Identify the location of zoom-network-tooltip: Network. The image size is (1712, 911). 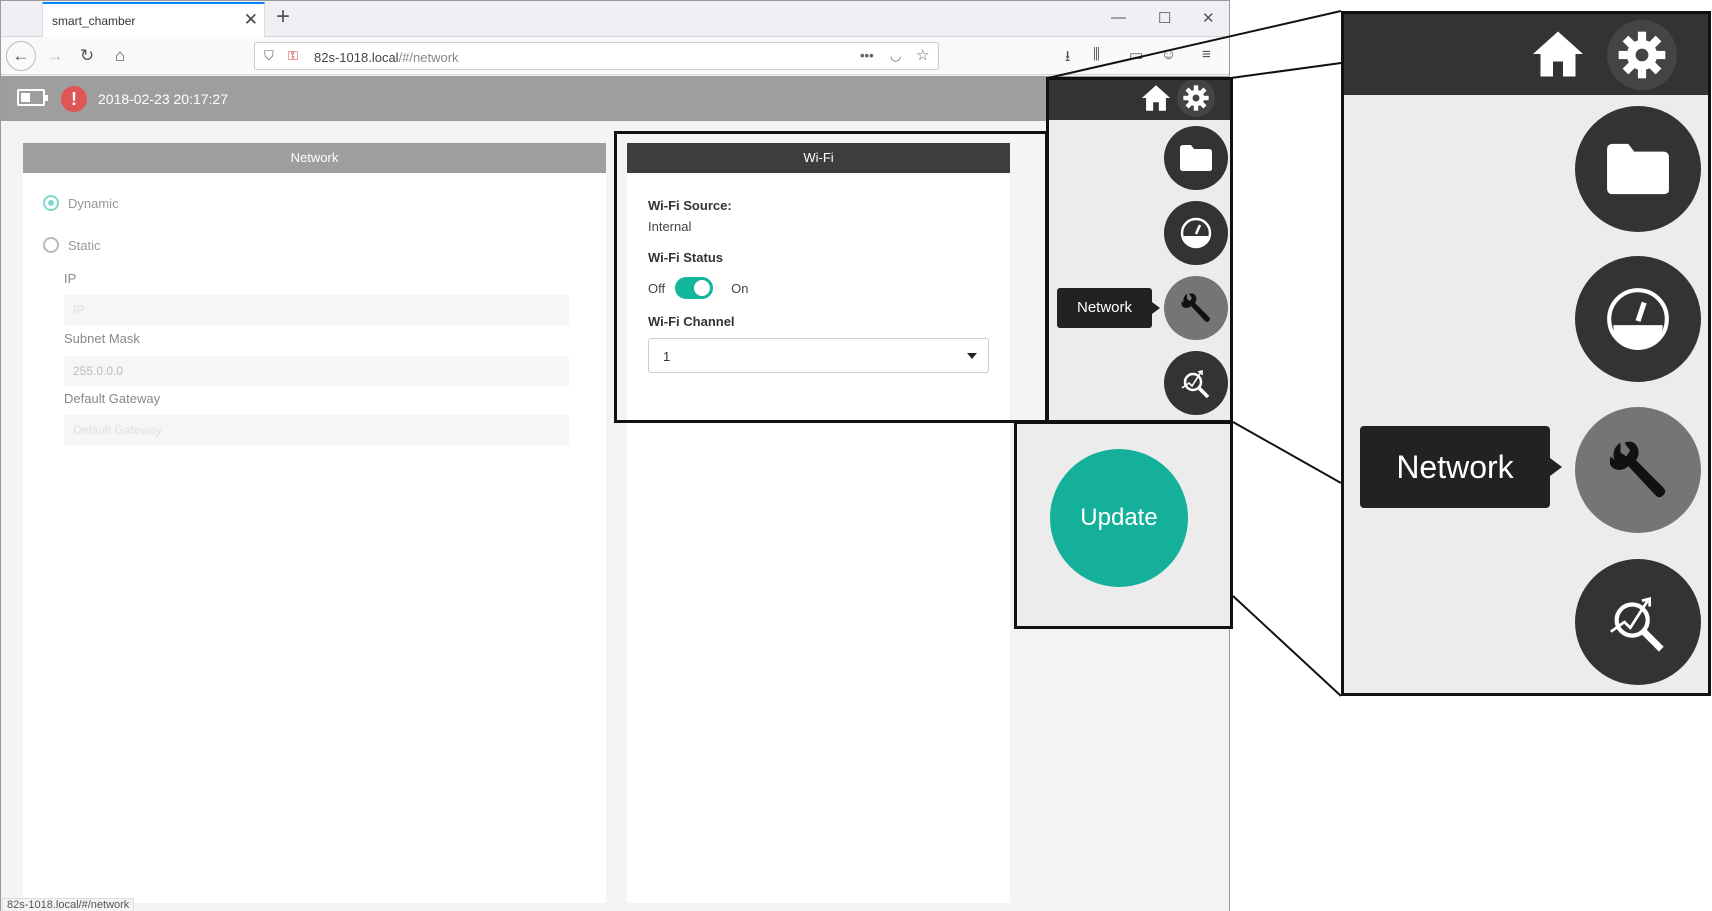
(1461, 467).